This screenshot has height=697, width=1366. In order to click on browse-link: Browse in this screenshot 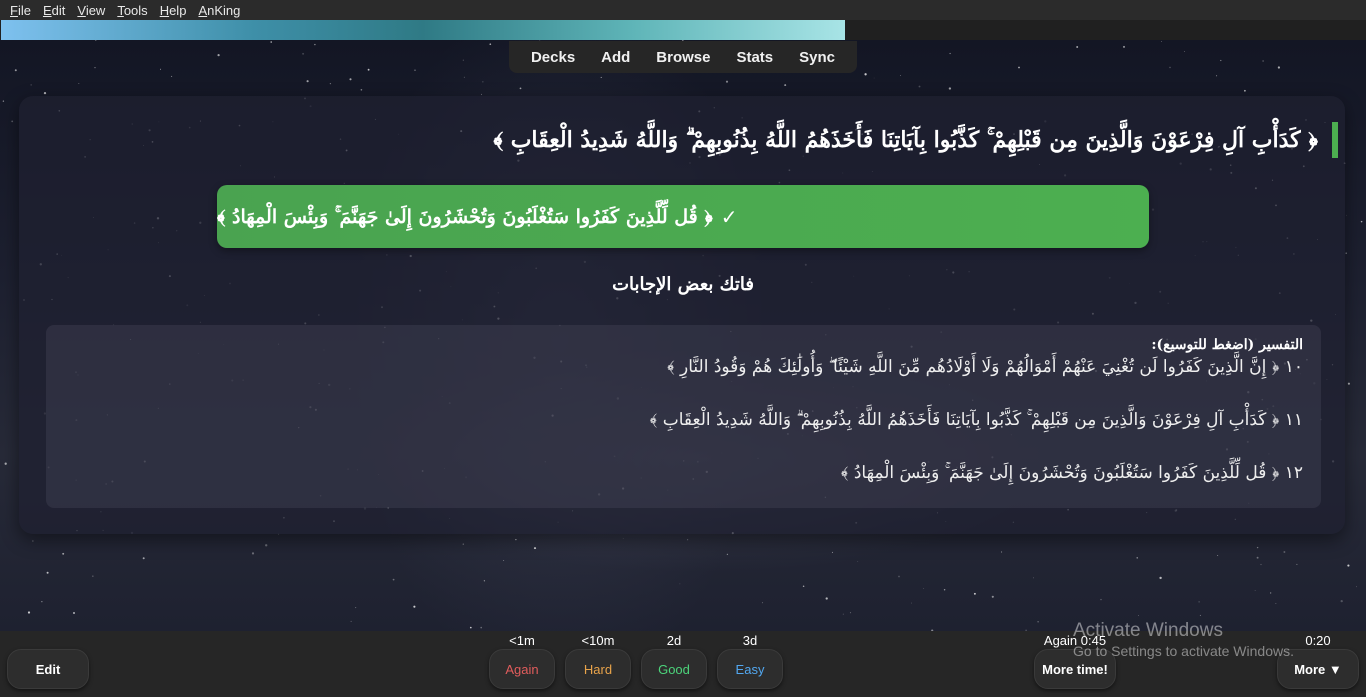, I will do `click(683, 57)`.